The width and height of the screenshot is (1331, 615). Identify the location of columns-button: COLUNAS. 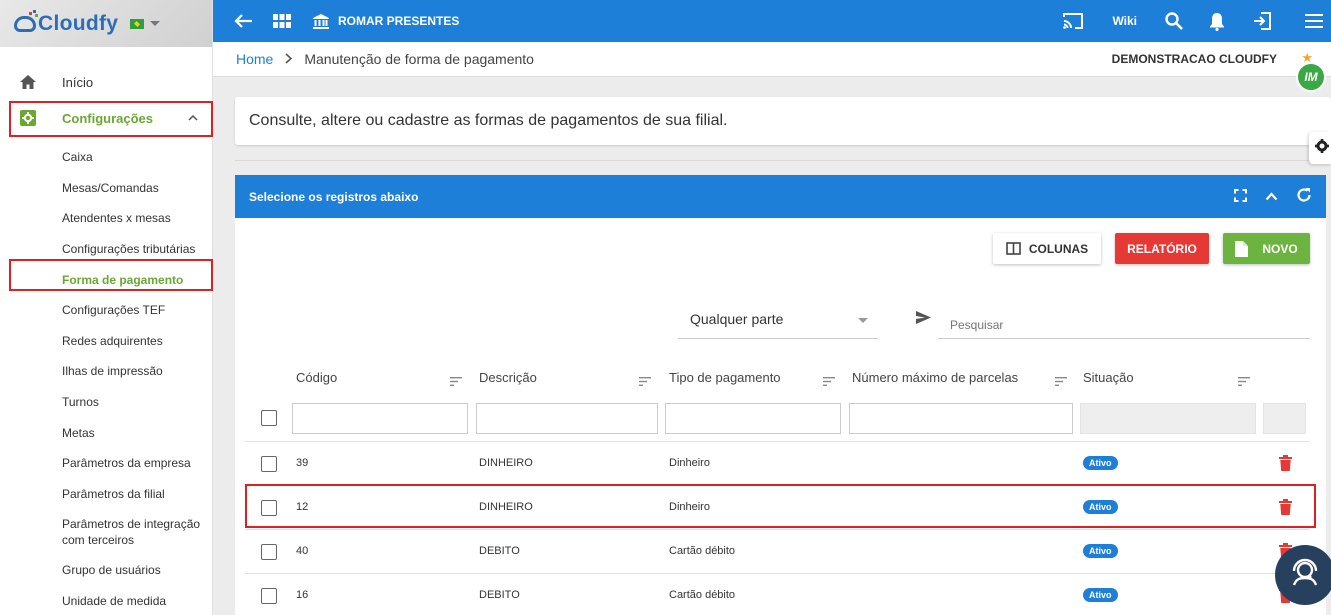
(1047, 248).